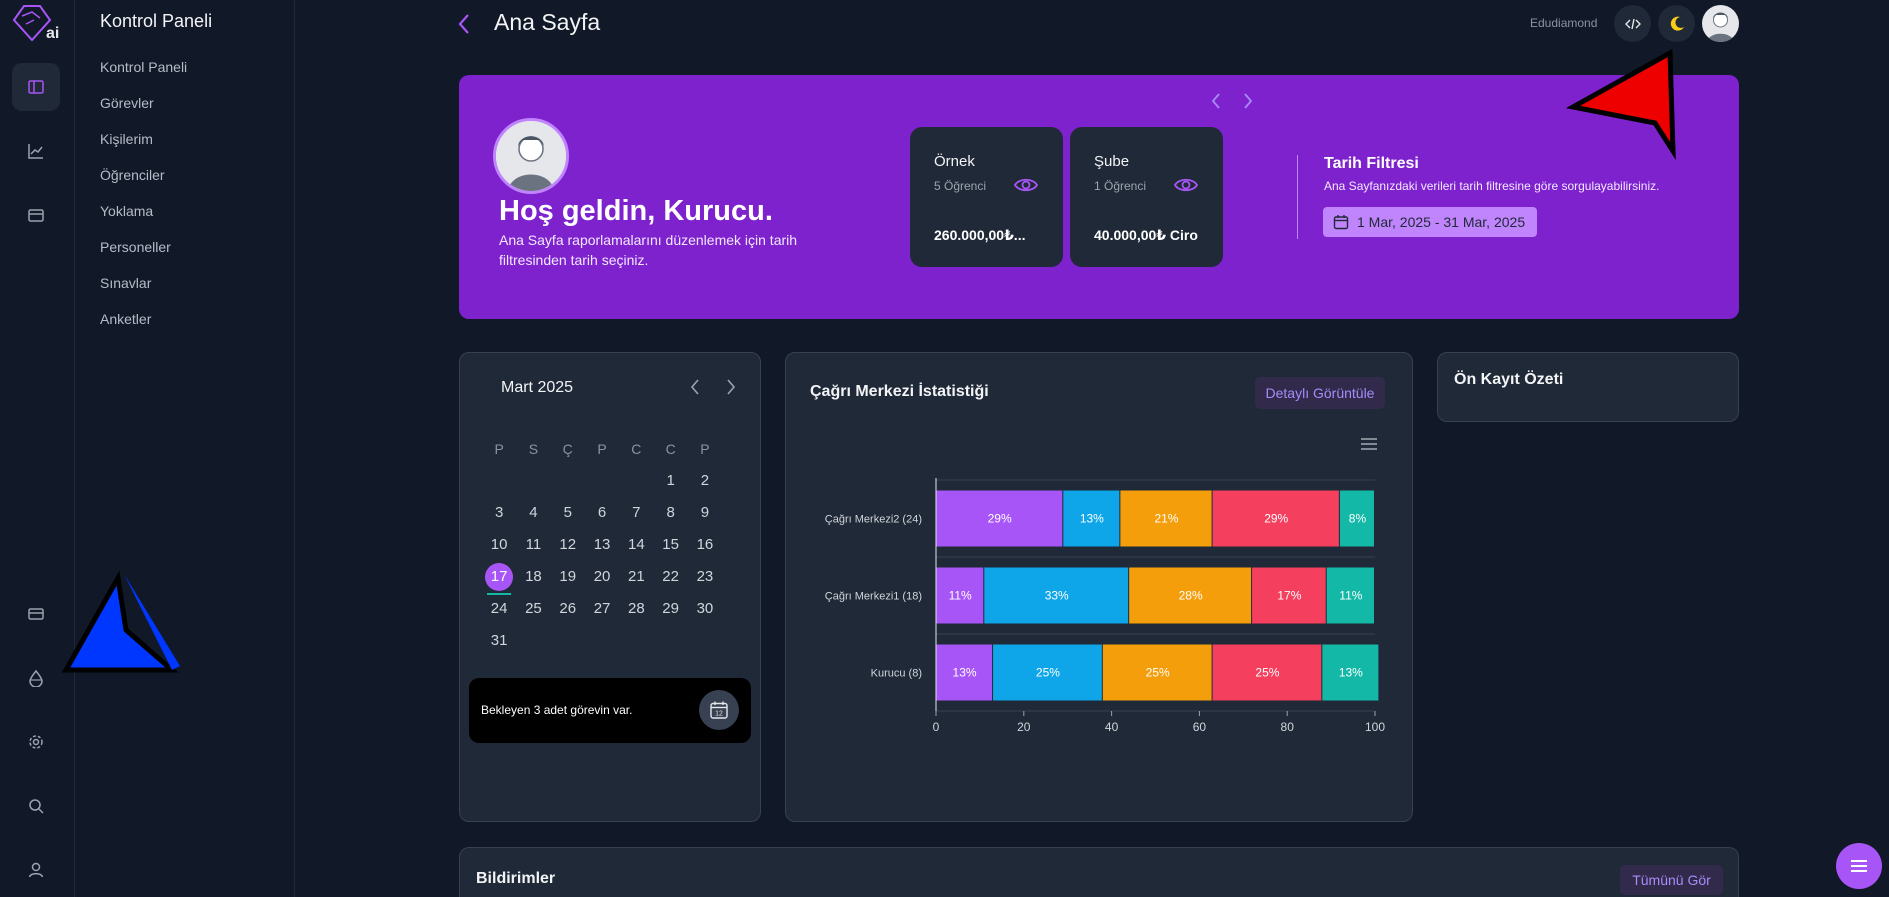 This screenshot has width=1889, height=897. I want to click on avatar-icon, so click(1720, 27).